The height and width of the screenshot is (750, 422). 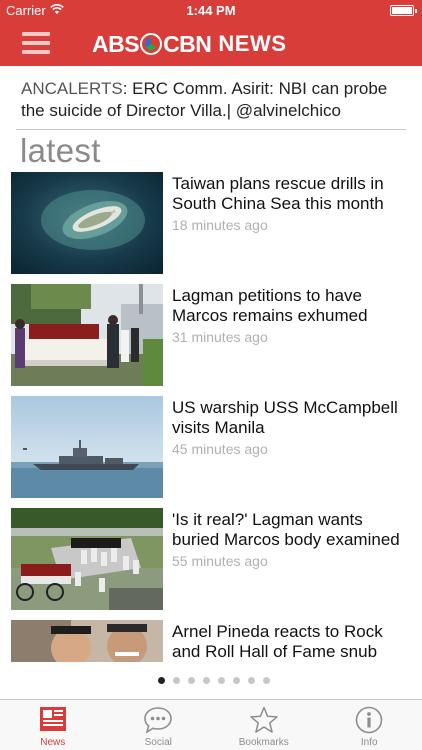 I want to click on logo-text-right: CBN, so click(x=187, y=43).